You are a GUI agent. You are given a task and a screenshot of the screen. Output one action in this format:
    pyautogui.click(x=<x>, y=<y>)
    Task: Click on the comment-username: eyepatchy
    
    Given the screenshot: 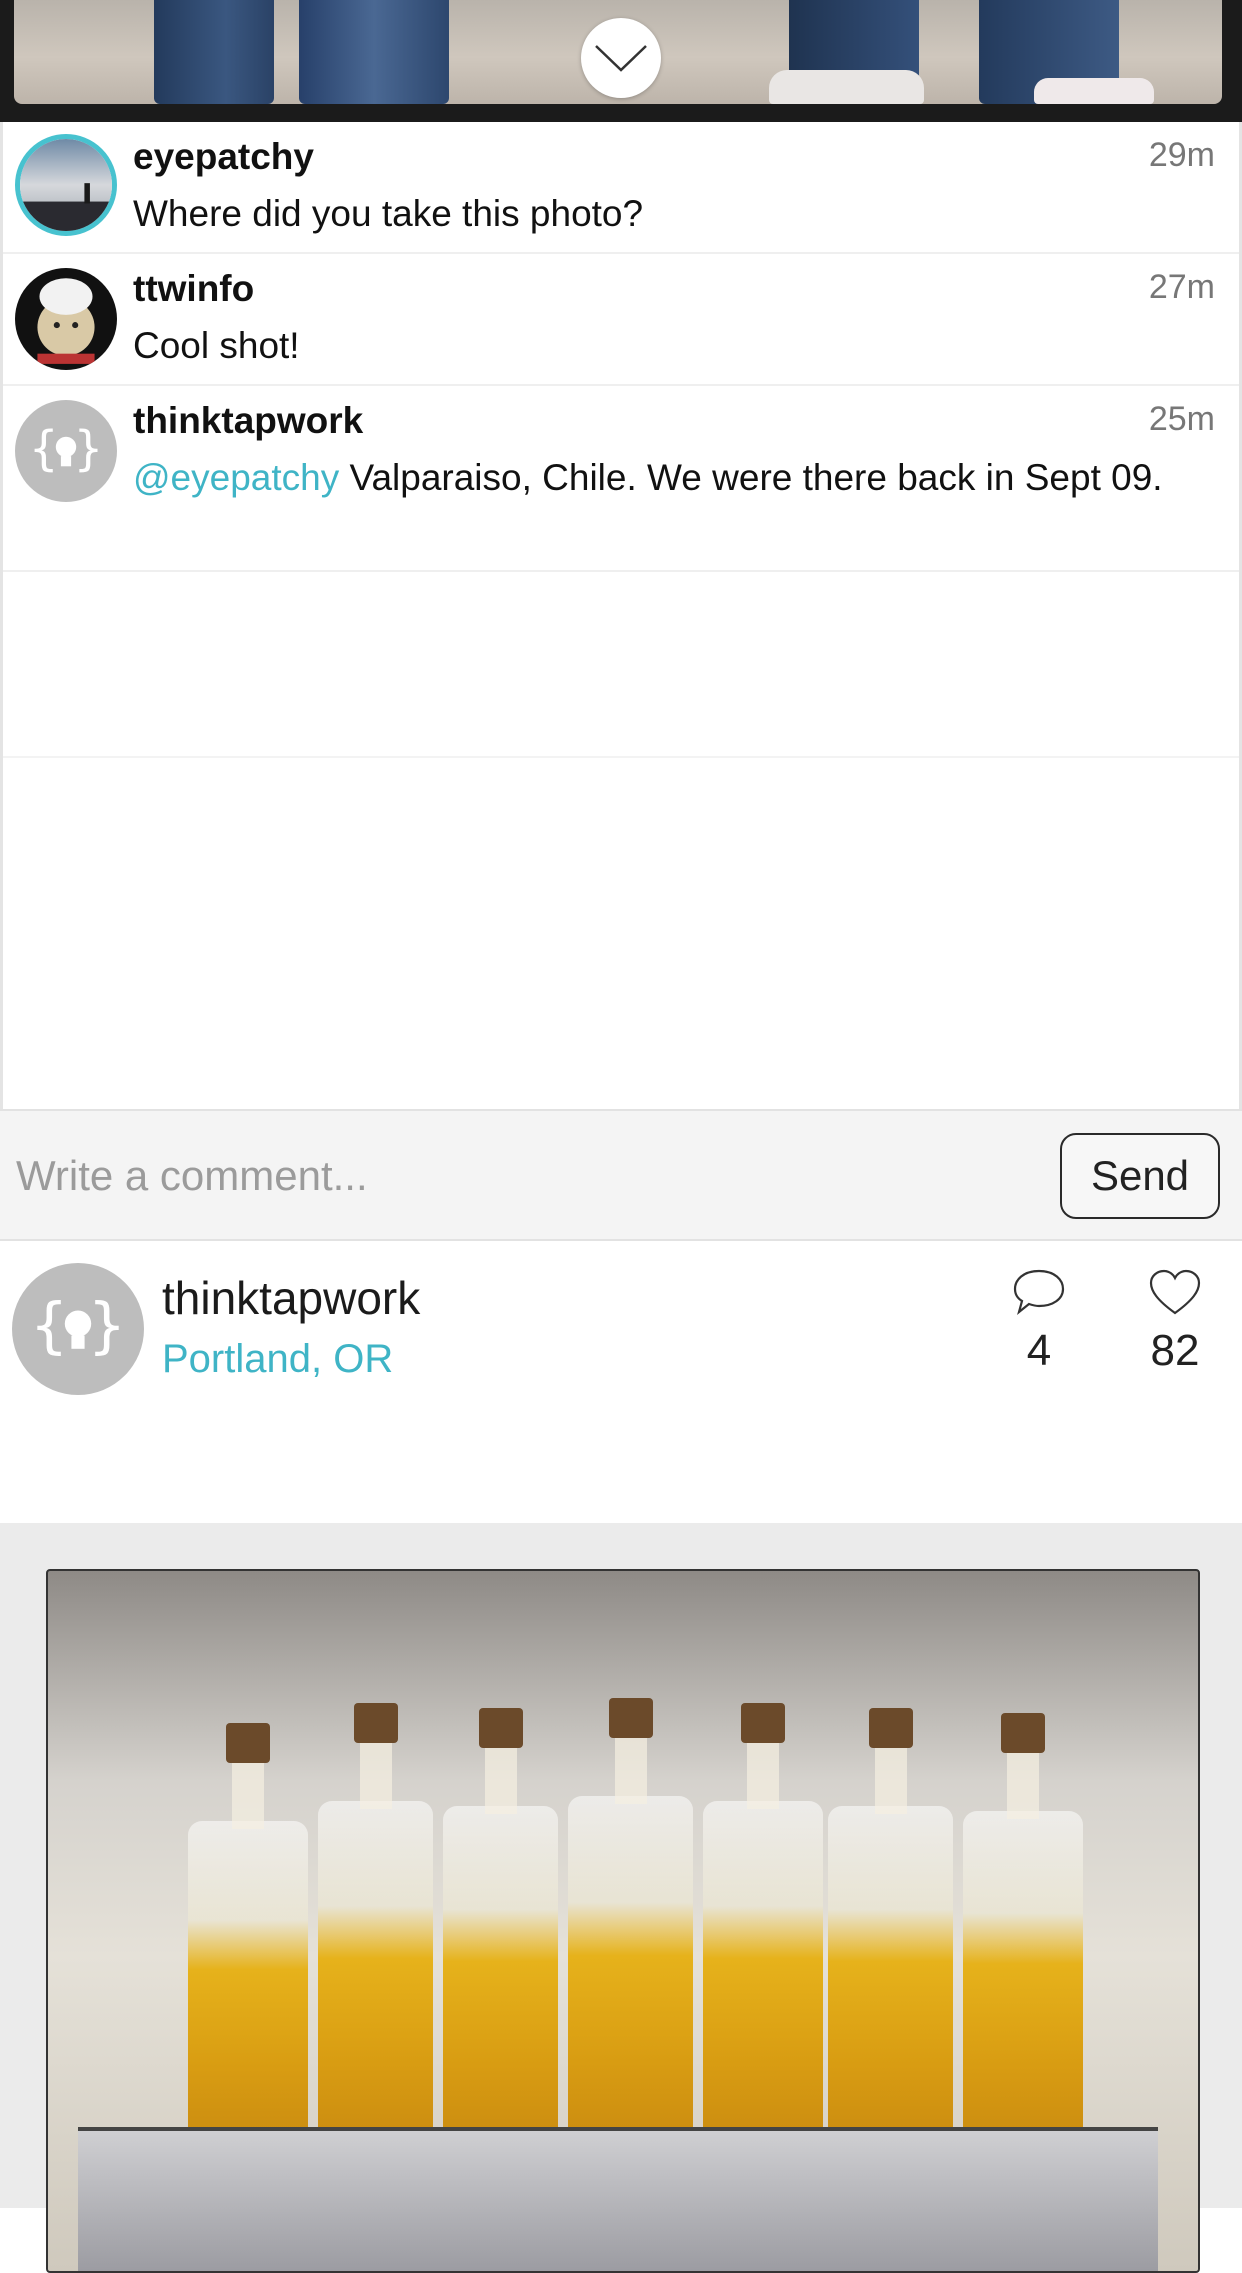 What is the action you would take?
    pyautogui.click(x=223, y=157)
    